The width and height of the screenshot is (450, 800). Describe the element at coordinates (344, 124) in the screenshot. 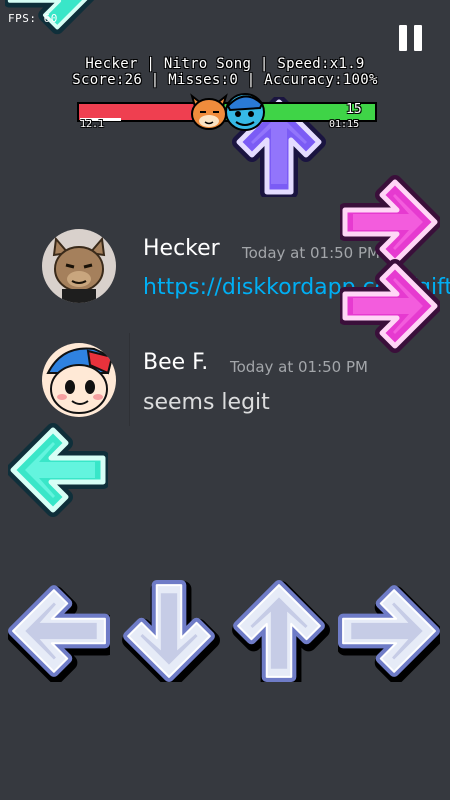

I see `time-remaining: 01:15` at that location.